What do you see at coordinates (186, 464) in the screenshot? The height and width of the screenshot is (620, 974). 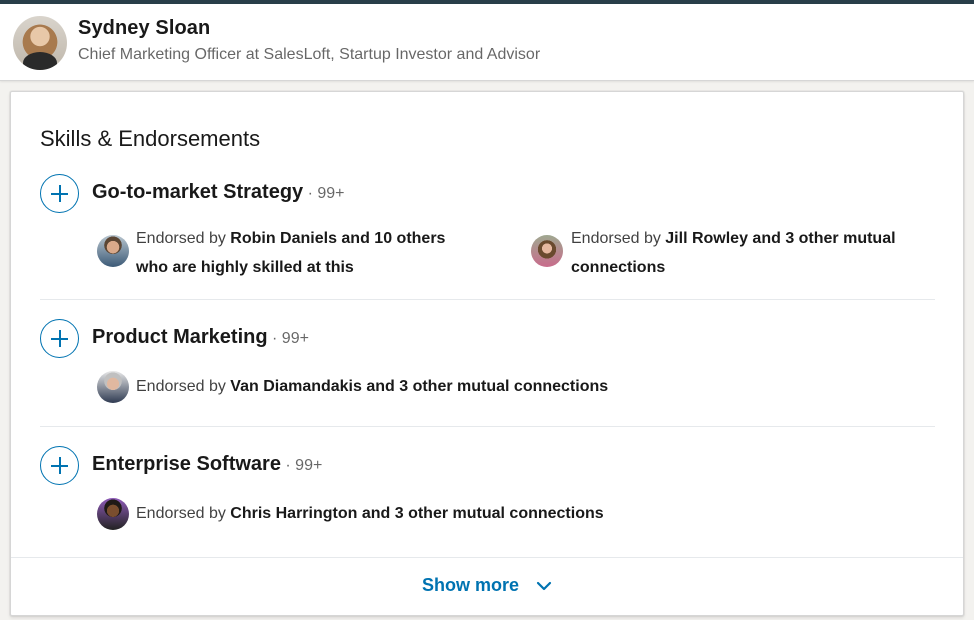 I see `skill-name: Enterprise Software` at bounding box center [186, 464].